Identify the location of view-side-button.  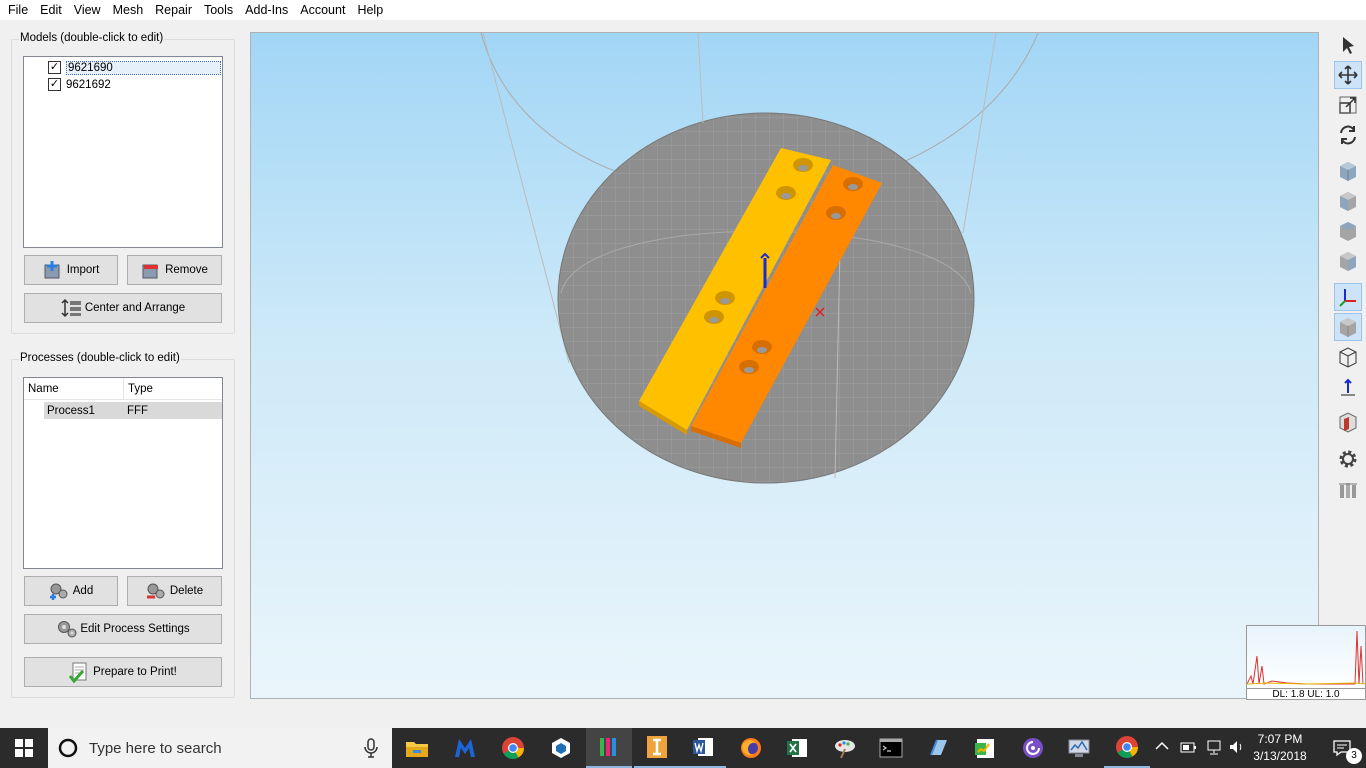
(1348, 261).